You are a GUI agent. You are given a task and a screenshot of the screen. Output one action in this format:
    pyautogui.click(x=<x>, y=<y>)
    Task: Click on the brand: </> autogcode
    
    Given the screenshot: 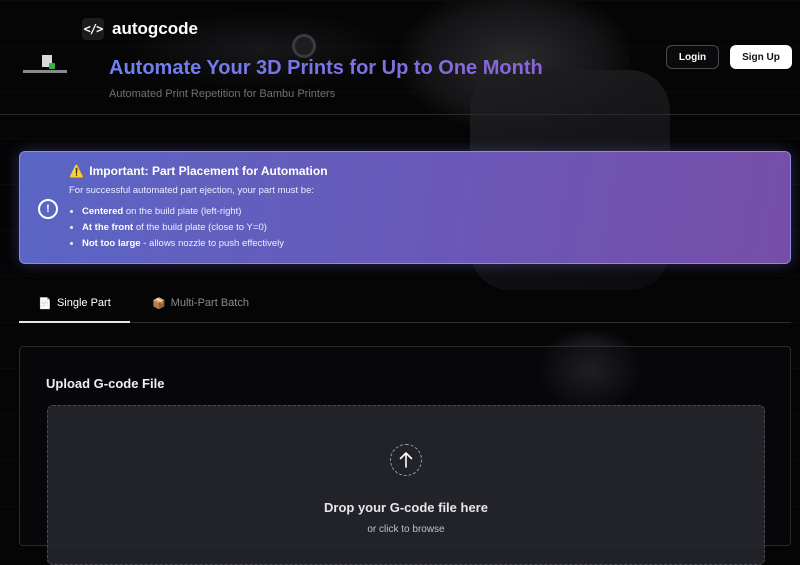 What is the action you would take?
    pyautogui.click(x=140, y=29)
    